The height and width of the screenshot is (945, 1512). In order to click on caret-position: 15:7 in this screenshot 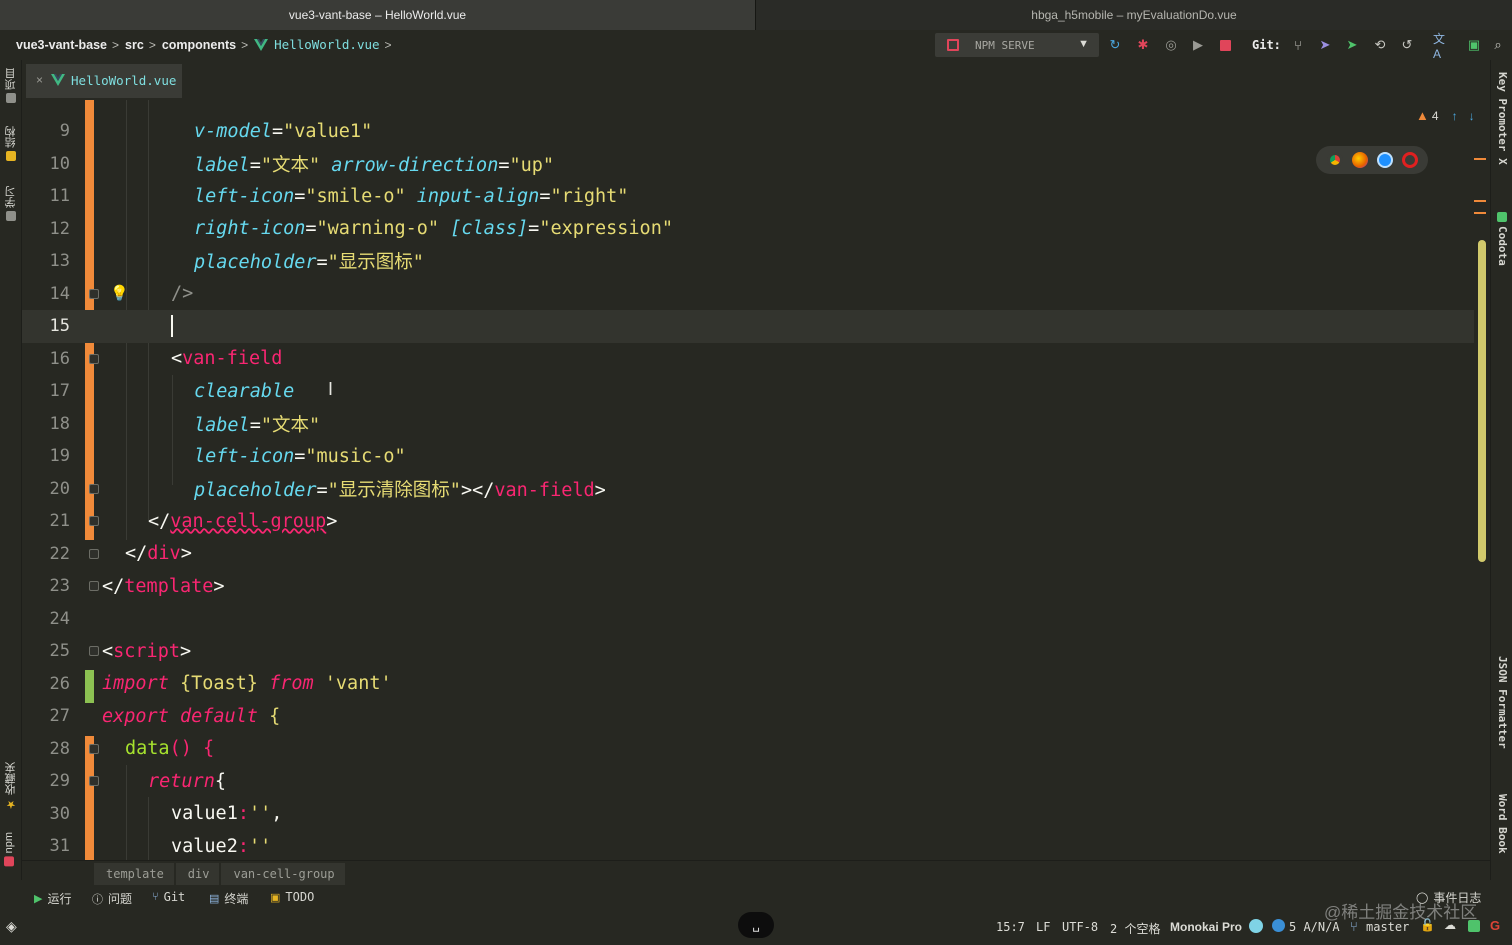, I will do `click(1010, 927)`.